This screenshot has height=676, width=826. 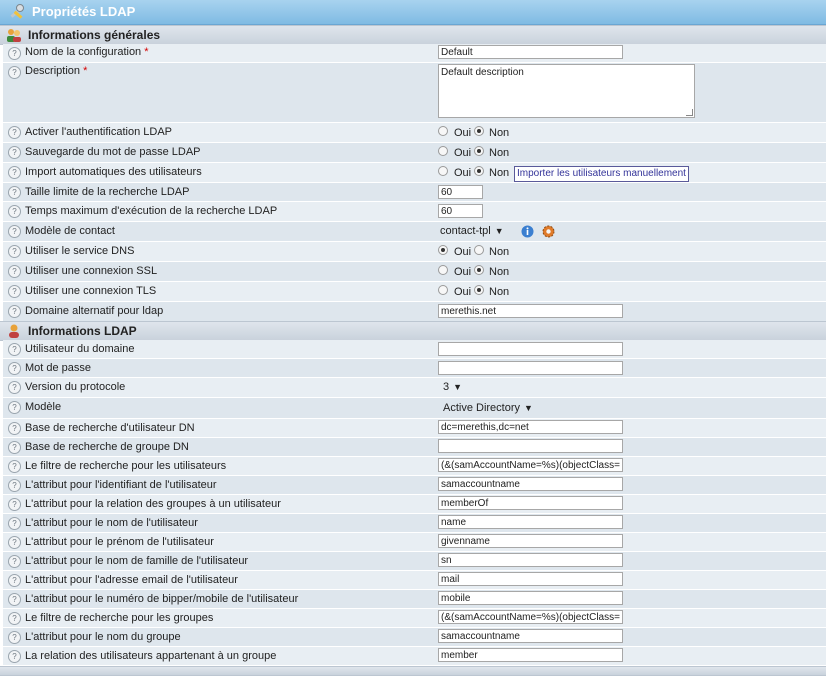 What do you see at coordinates (460, 192) in the screenshot?
I see `search-size-limit-input: 60` at bounding box center [460, 192].